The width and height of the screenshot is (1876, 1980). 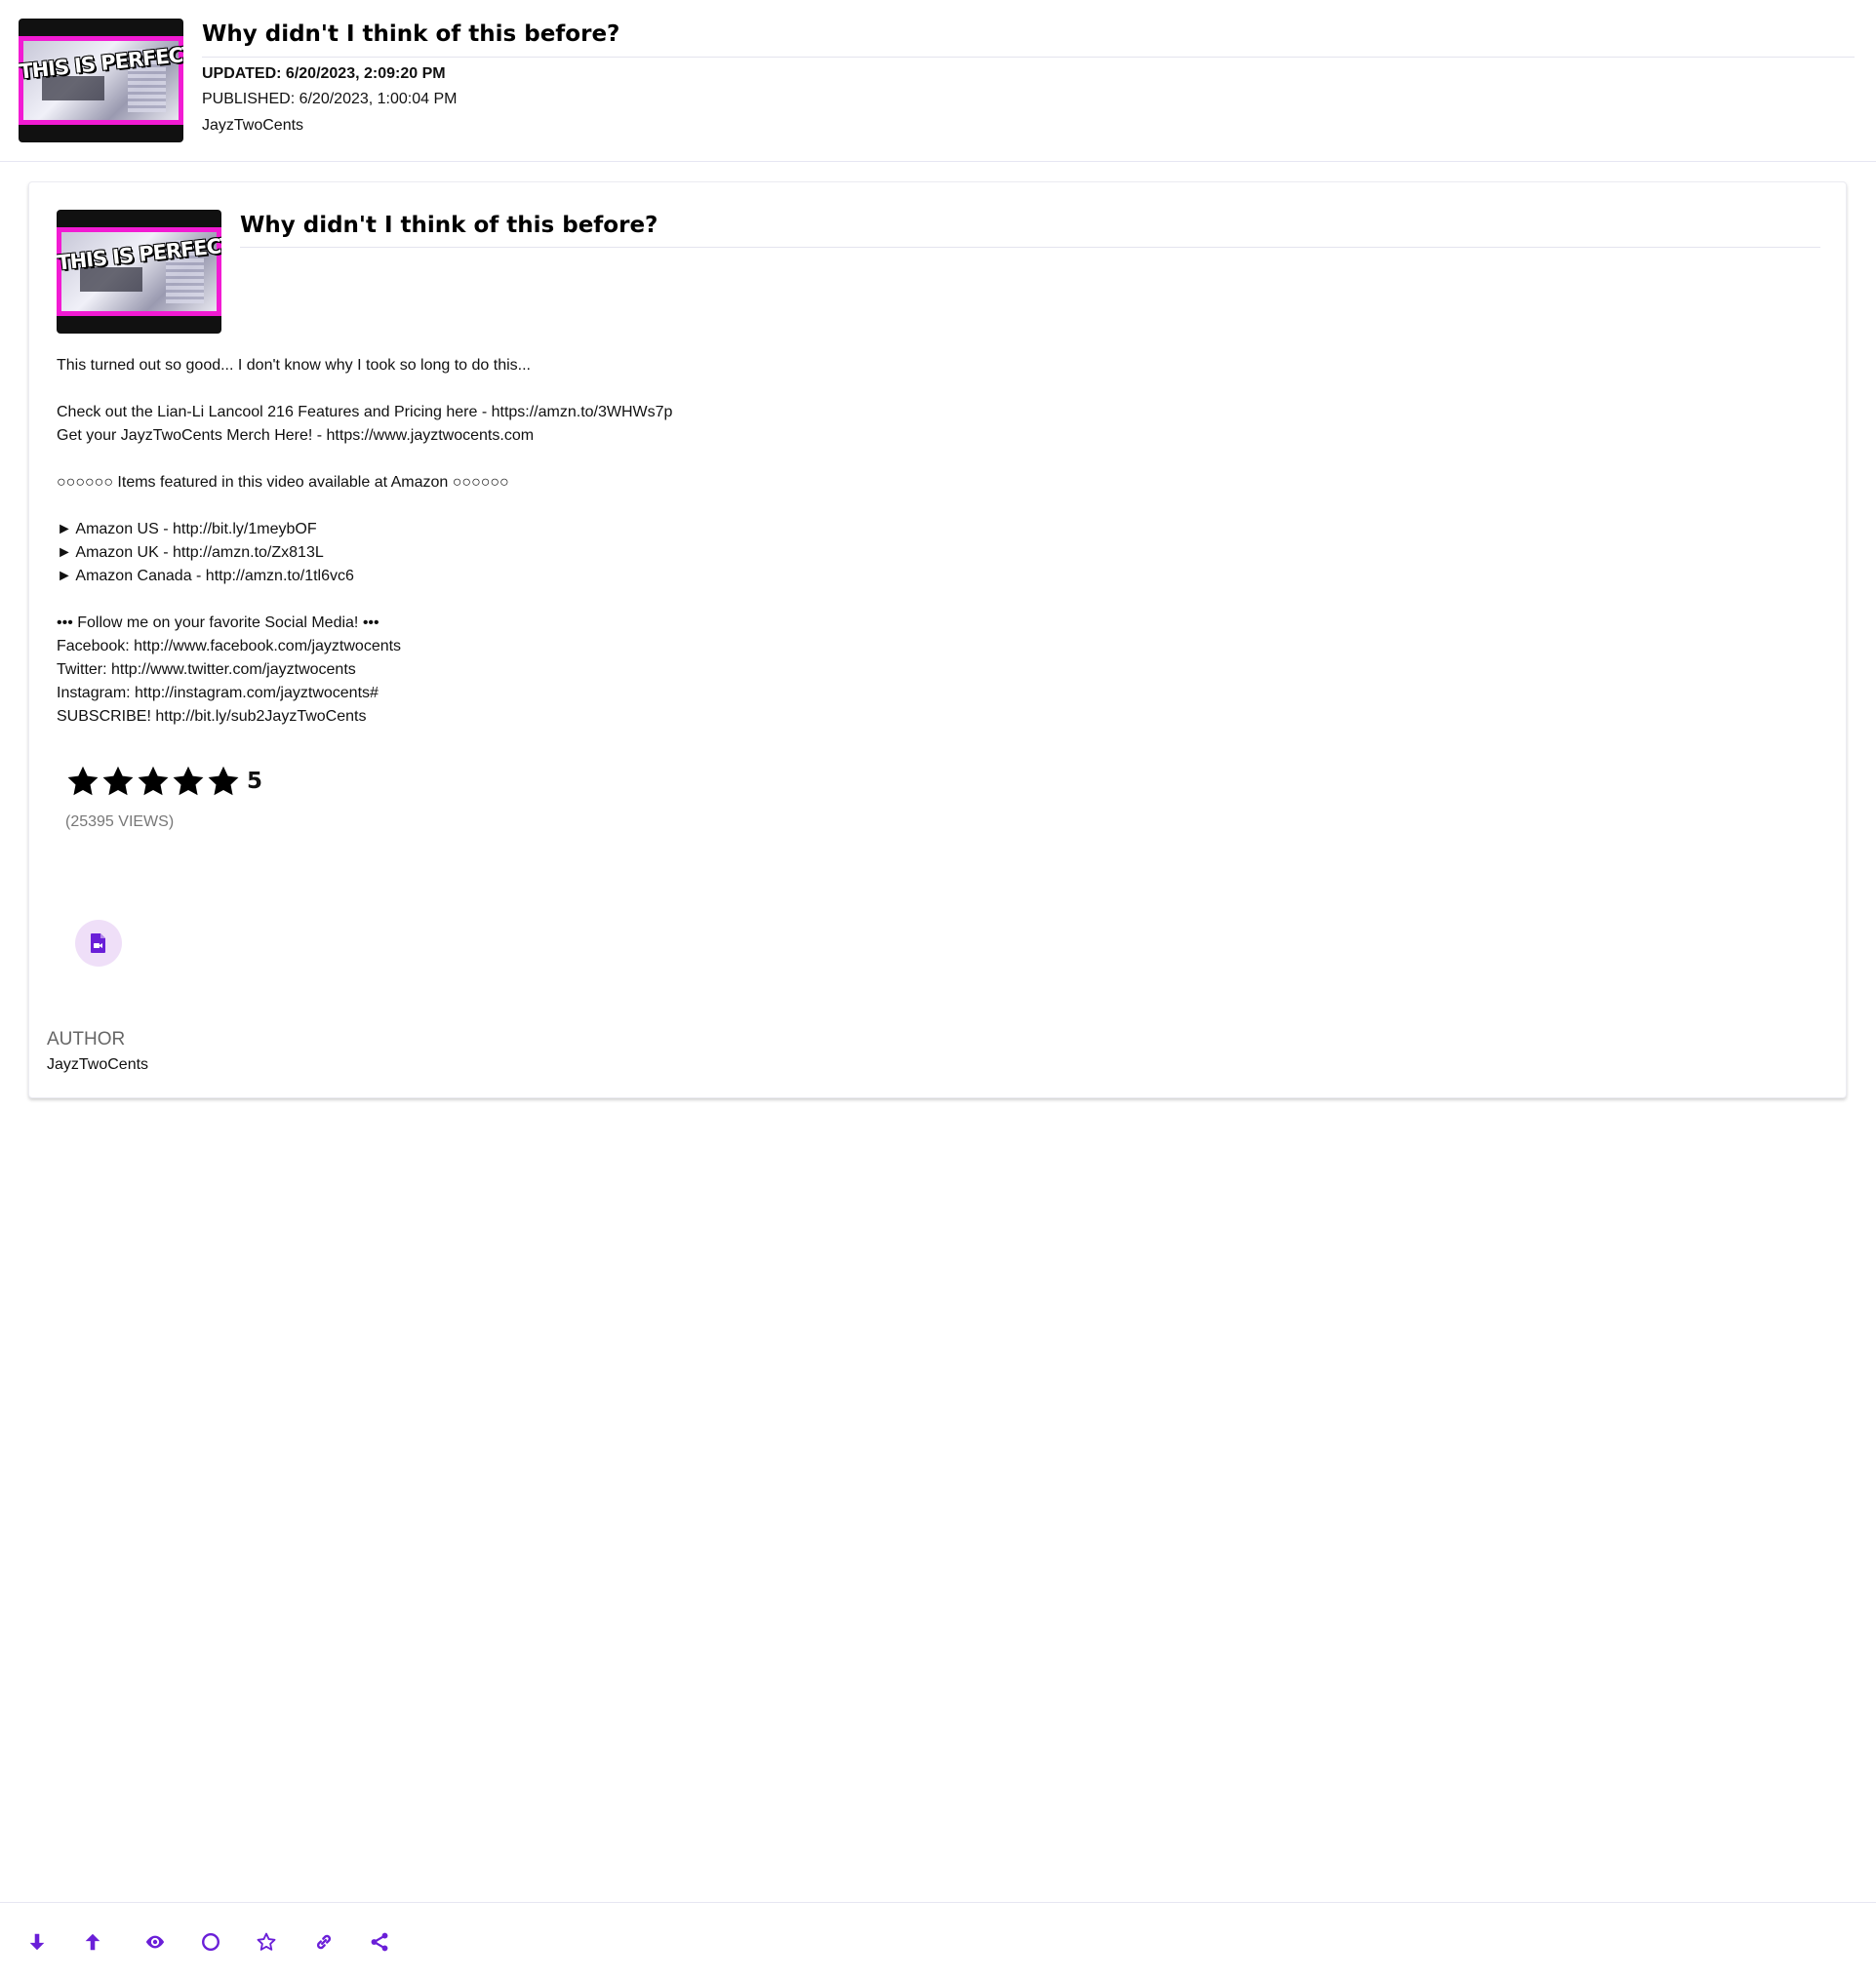 I want to click on header-thumbnail: THIS IS PERFECT!, so click(x=101, y=81).